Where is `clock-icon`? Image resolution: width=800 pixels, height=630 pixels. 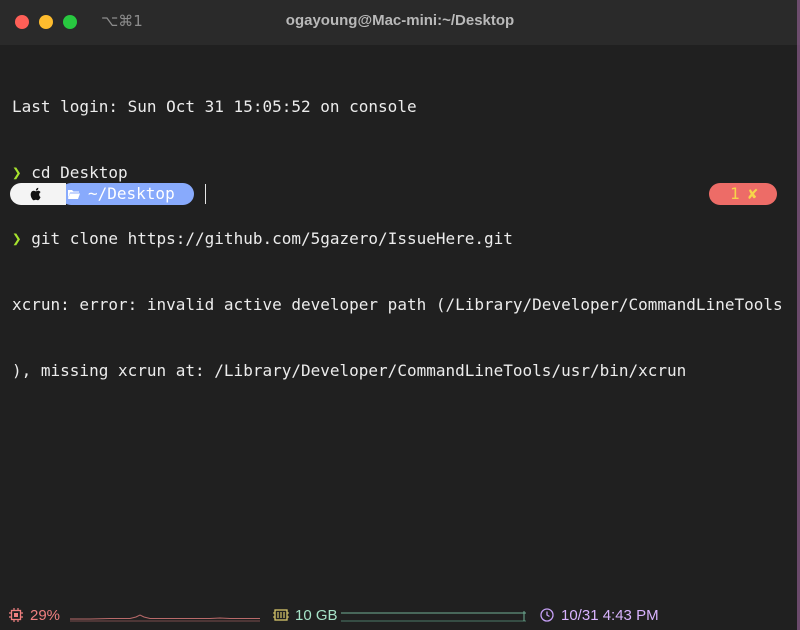
clock-icon is located at coordinates (547, 615).